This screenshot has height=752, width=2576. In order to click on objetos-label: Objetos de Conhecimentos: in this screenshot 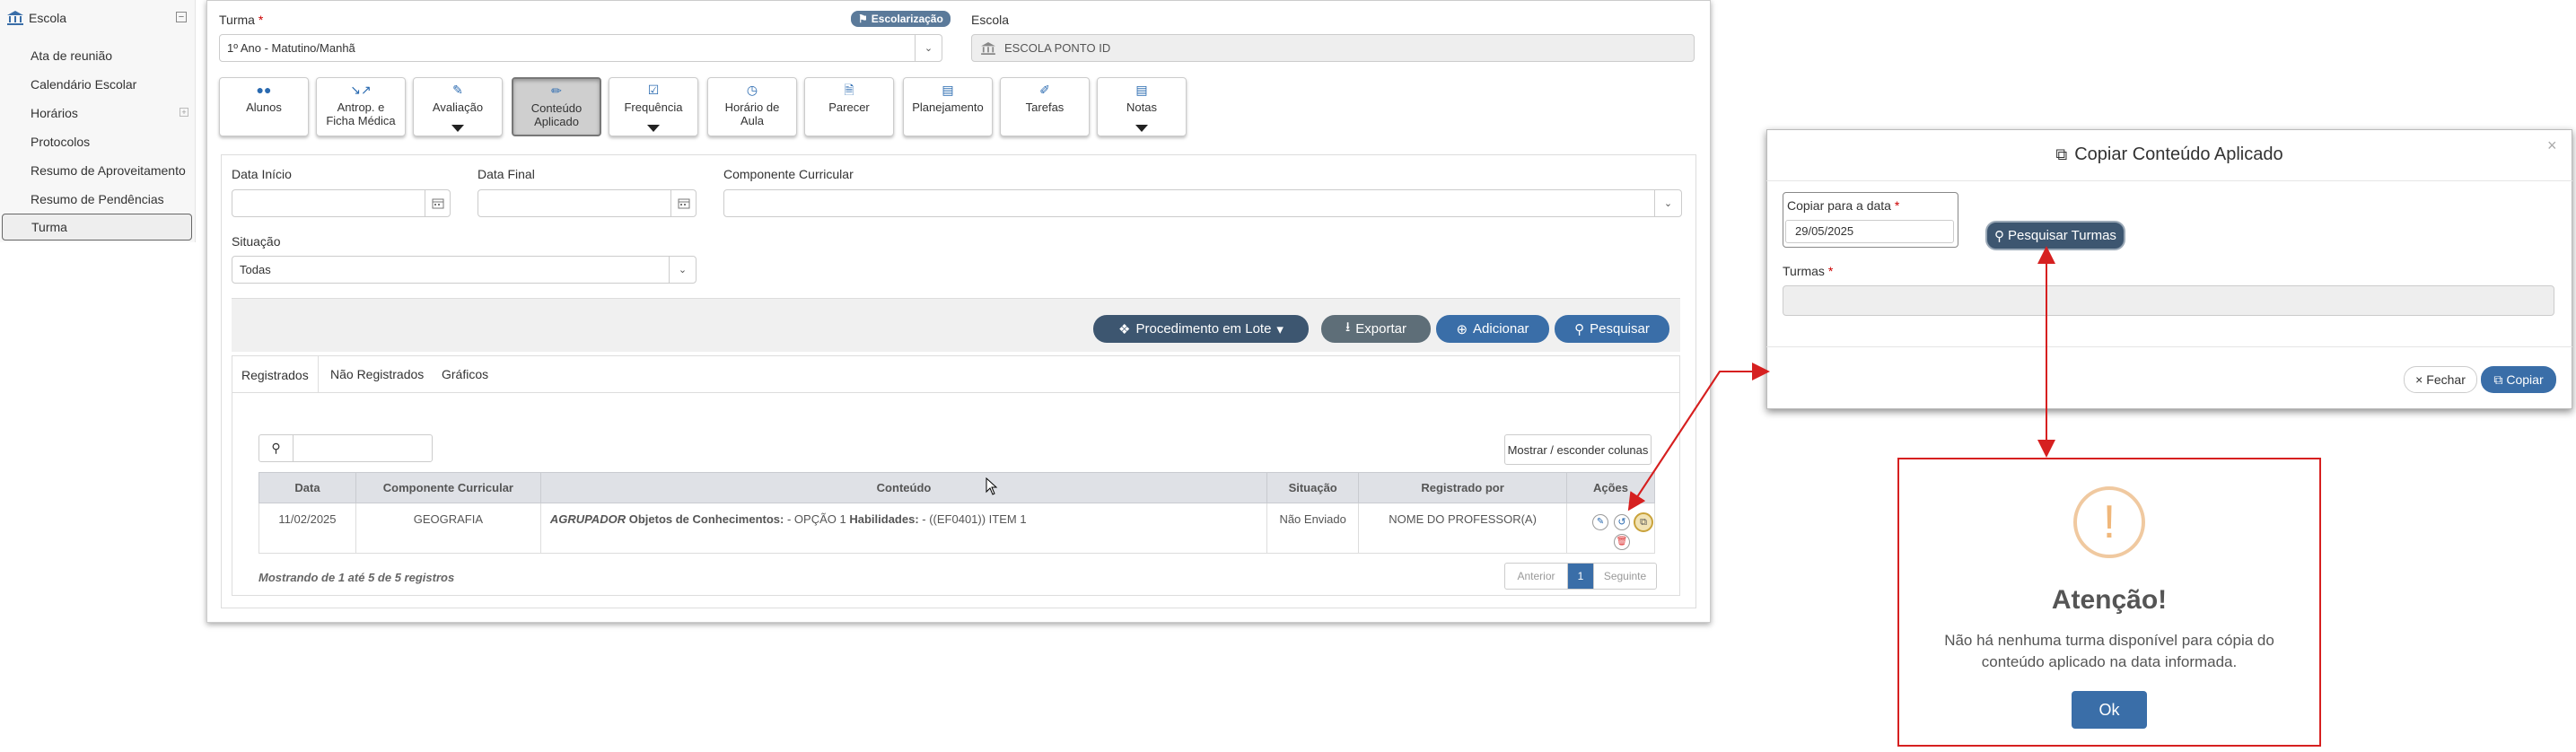, I will do `click(706, 519)`.